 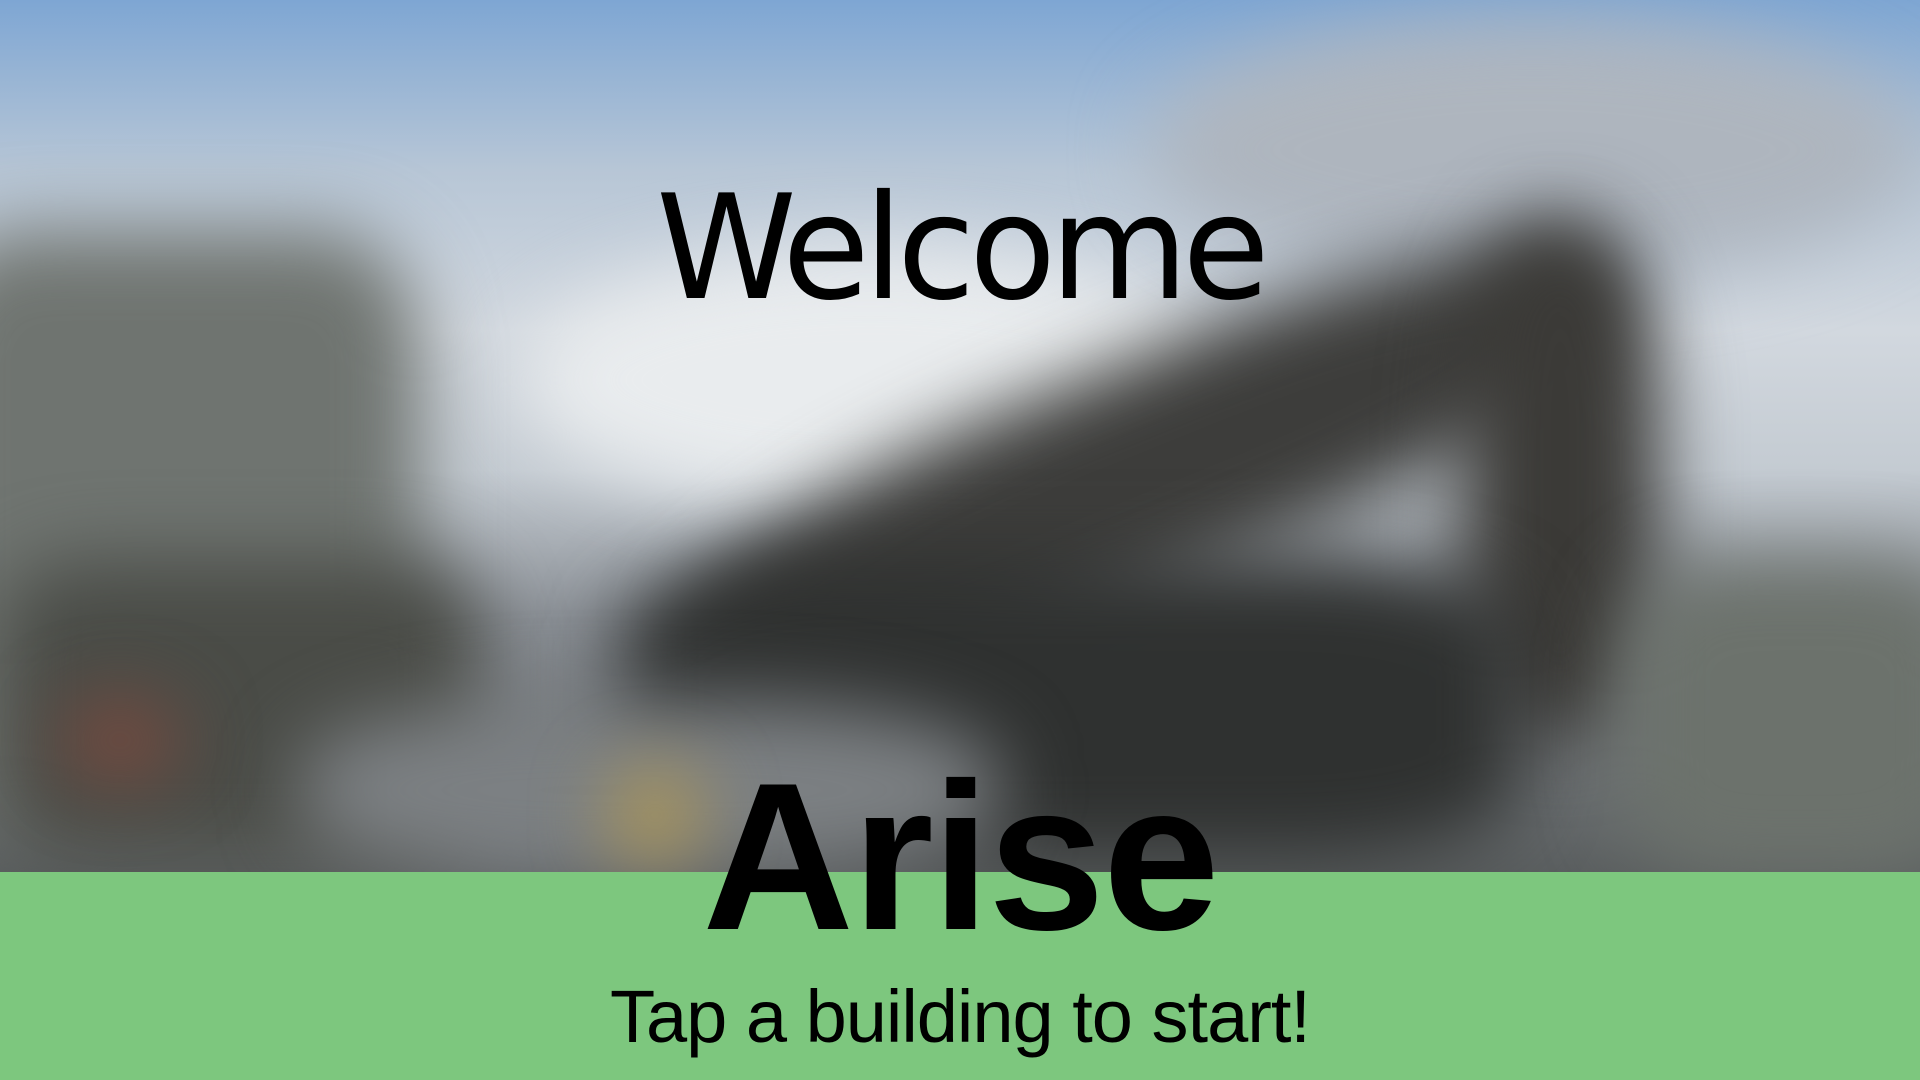 What do you see at coordinates (960, 856) in the screenshot?
I see `app-name-logo: Arise` at bounding box center [960, 856].